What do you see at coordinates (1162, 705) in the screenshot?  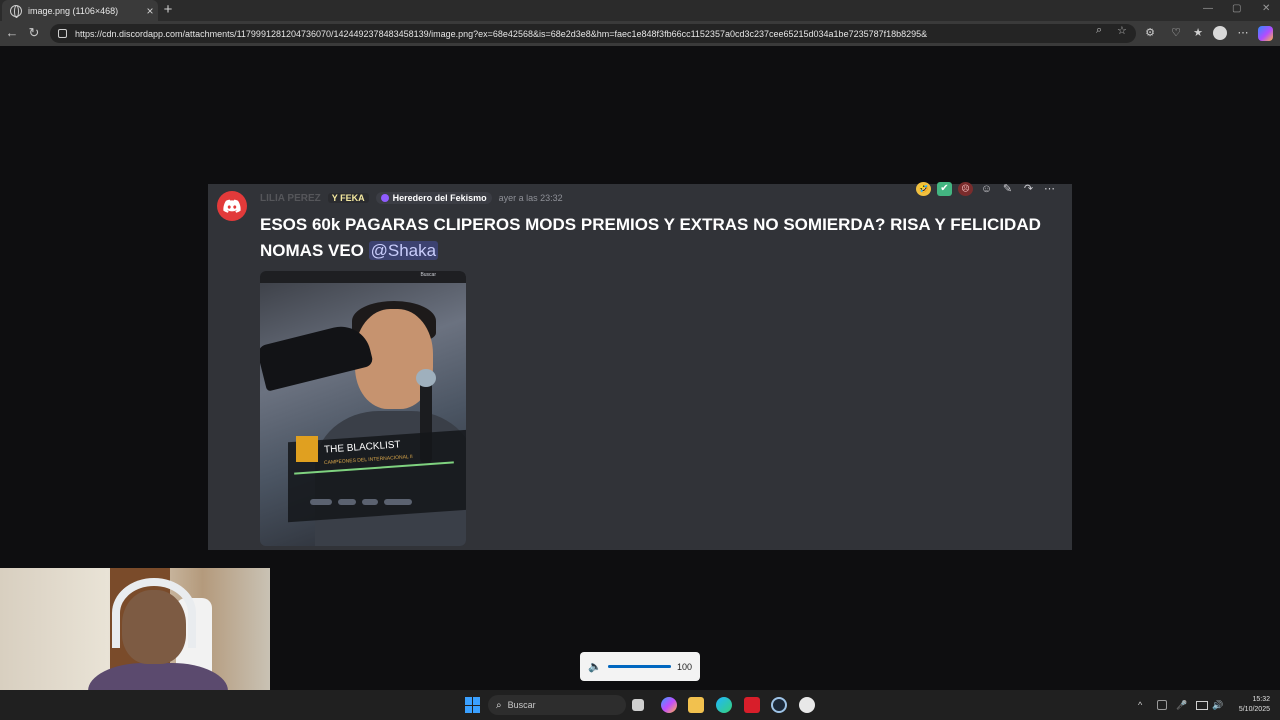 I see `tray-app-icon` at bounding box center [1162, 705].